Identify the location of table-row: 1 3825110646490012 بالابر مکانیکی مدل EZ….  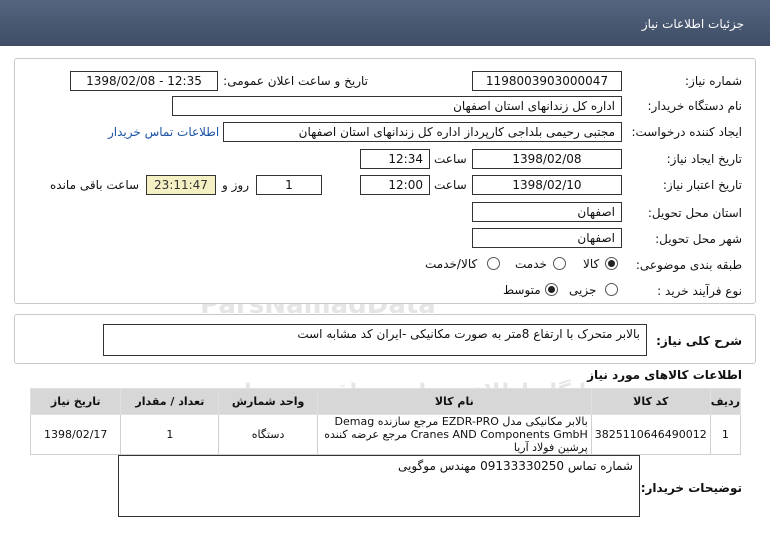
(385, 434).